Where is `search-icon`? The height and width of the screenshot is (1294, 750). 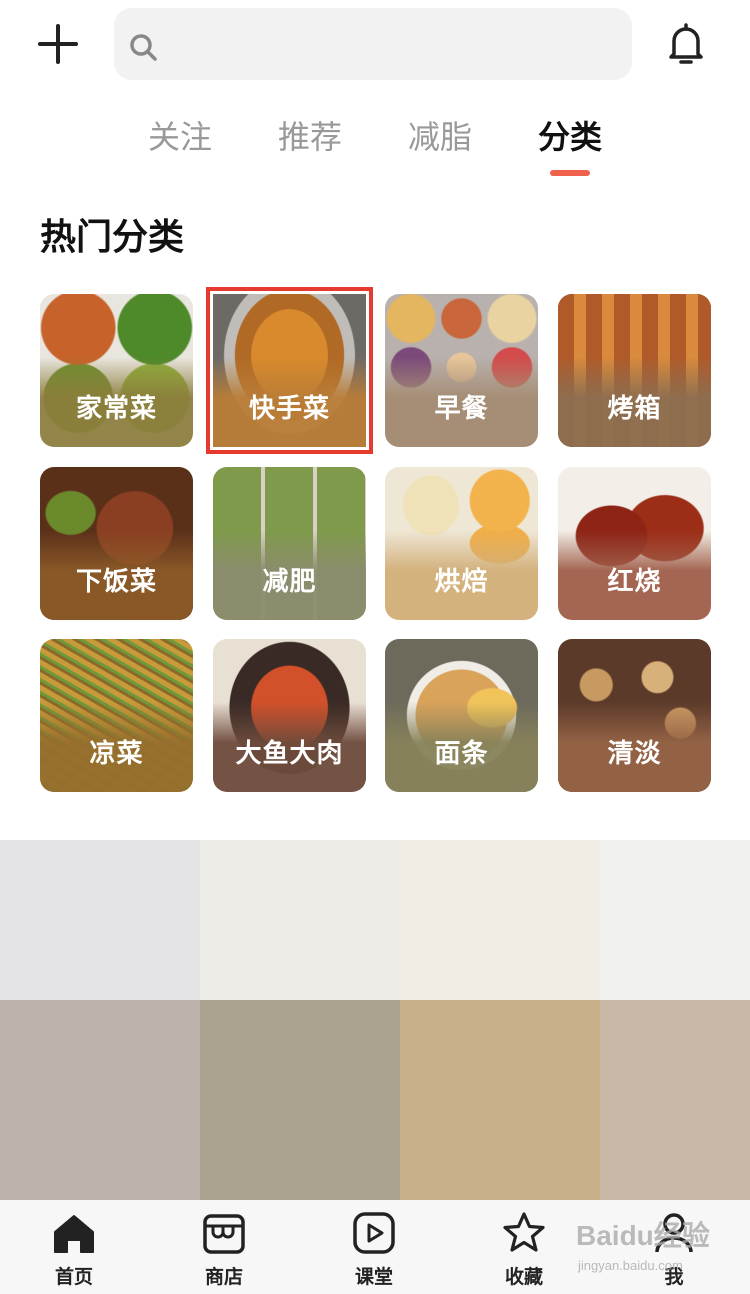 search-icon is located at coordinates (143, 47).